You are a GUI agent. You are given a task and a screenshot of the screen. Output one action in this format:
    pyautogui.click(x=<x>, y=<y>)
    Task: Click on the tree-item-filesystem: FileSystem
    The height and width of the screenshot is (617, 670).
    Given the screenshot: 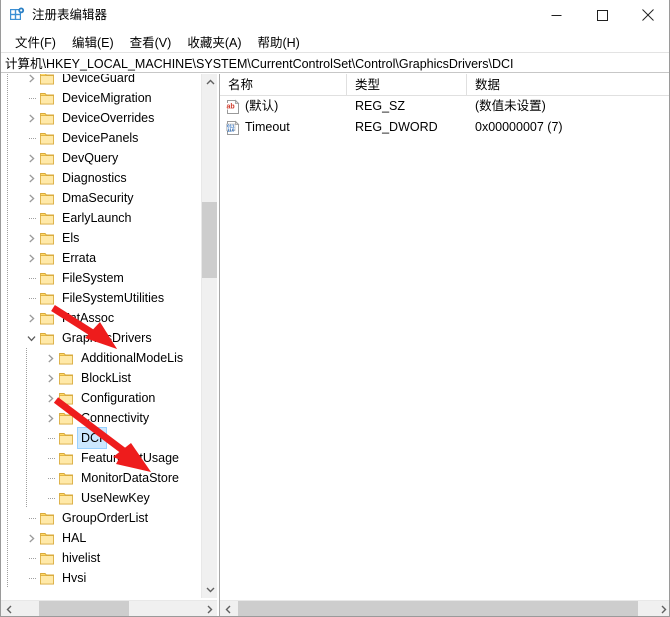 What is the action you would take?
    pyautogui.click(x=101, y=278)
    